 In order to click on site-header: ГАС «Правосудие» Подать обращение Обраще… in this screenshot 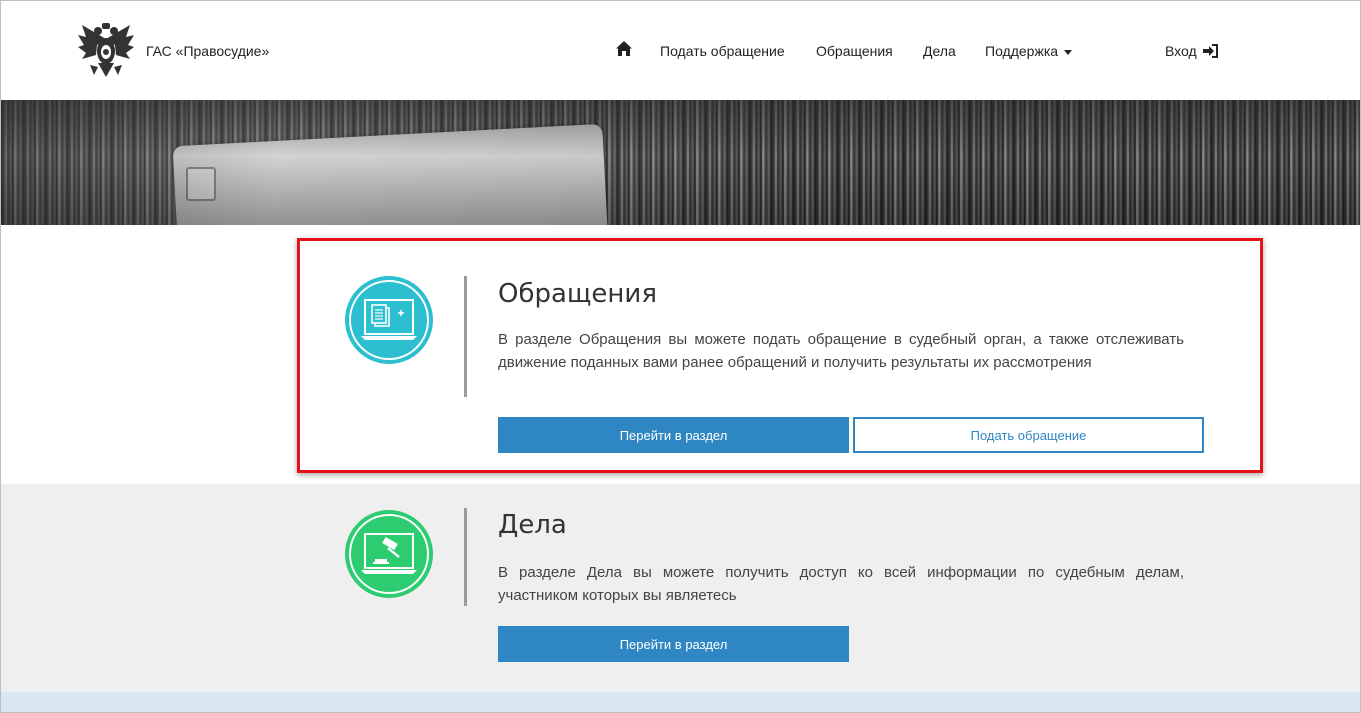, I will do `click(680, 50)`.